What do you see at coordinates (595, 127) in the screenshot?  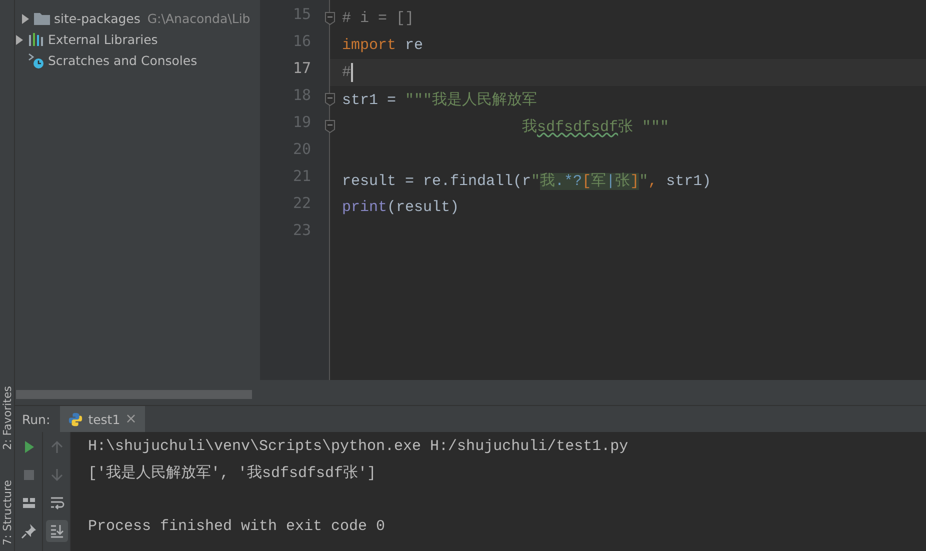 I see `code-line: 我sdfsdfsdf张 """` at bounding box center [595, 127].